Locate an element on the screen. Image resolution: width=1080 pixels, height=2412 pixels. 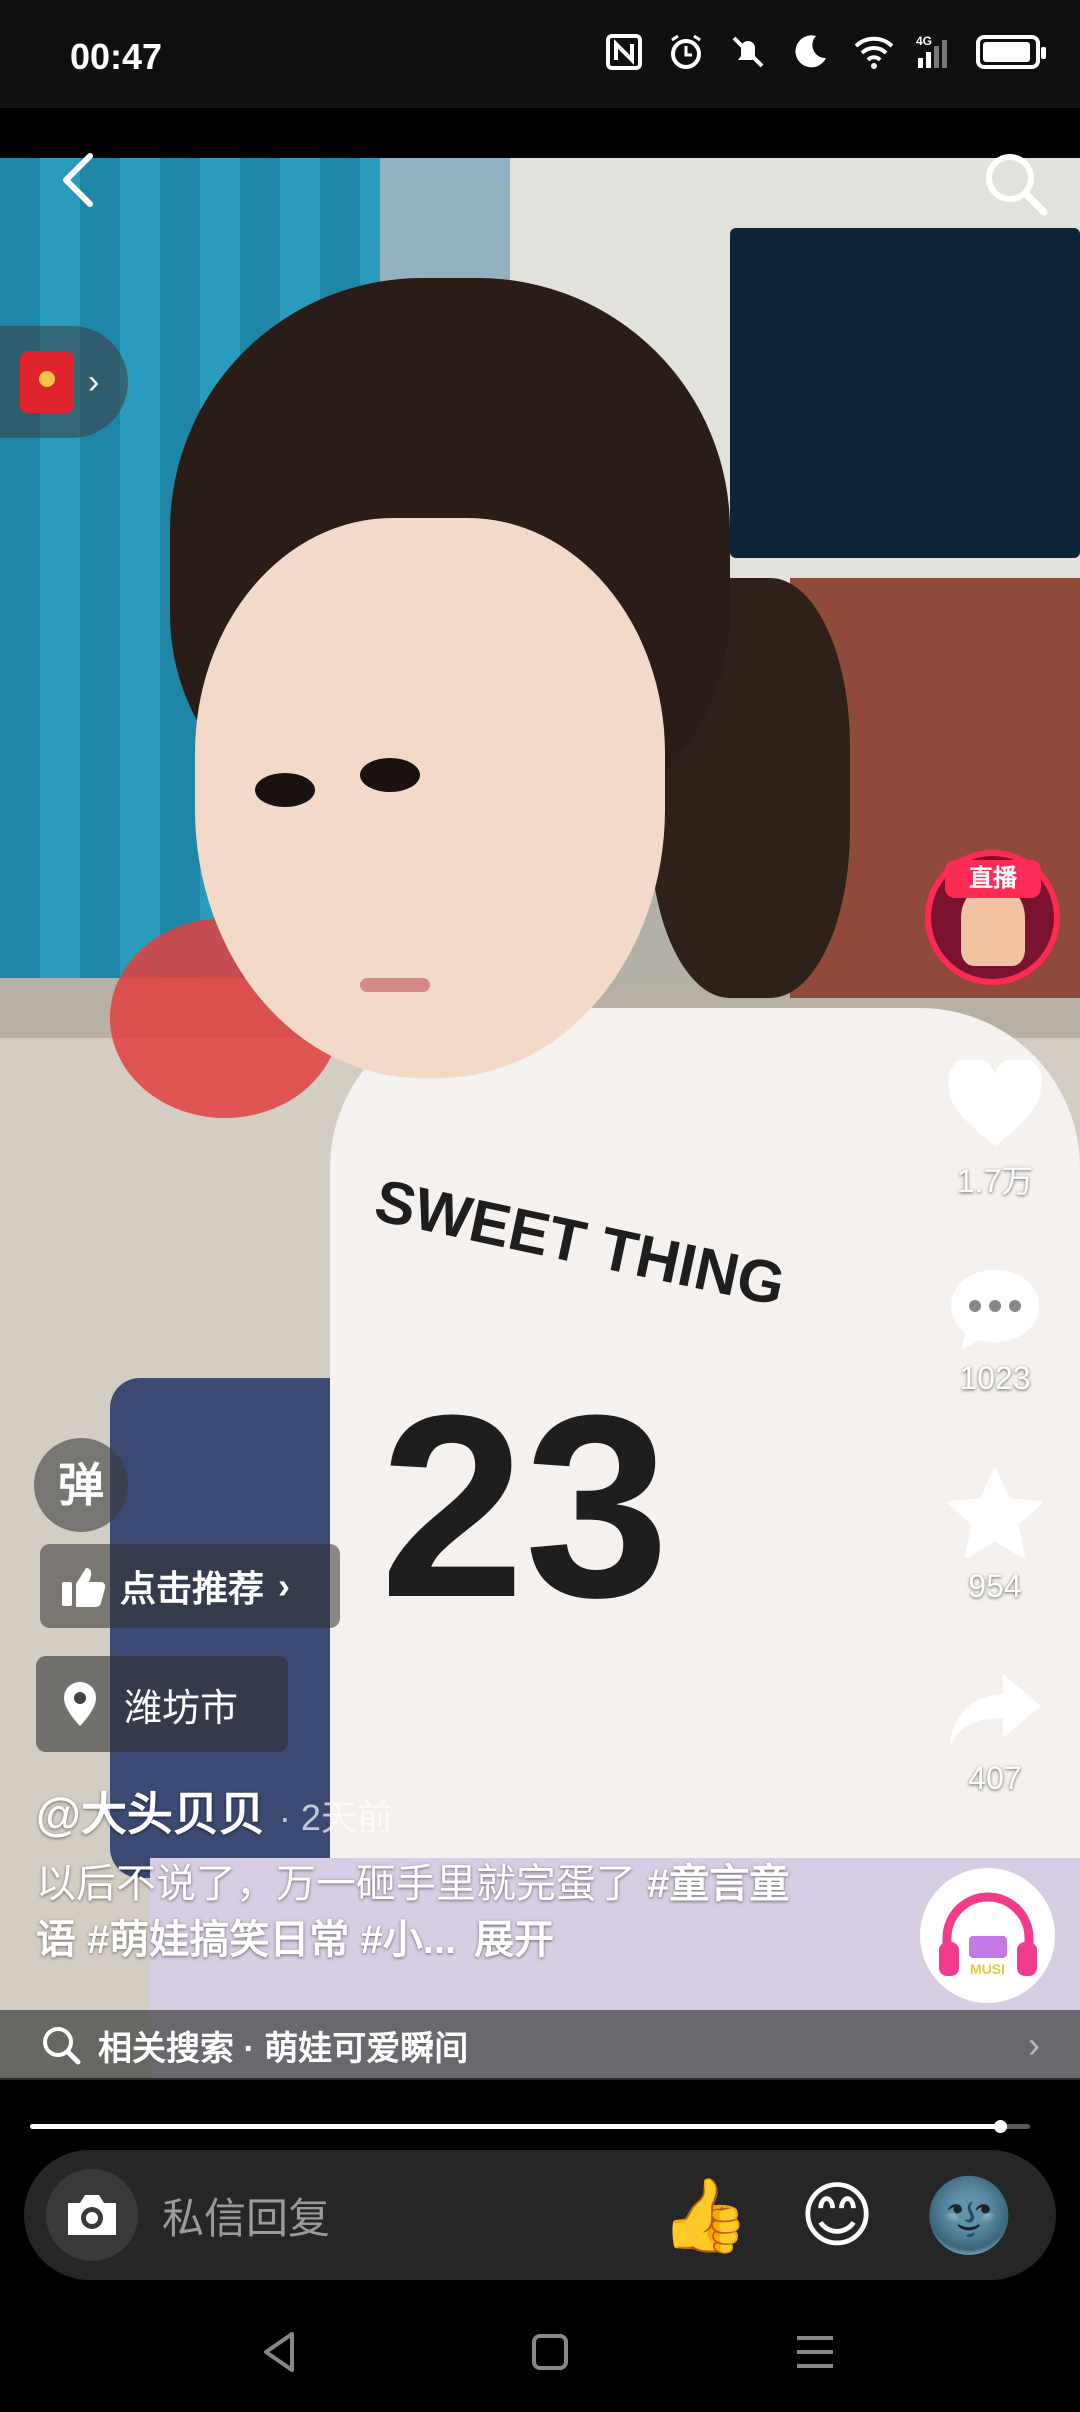
red-envelope-icon is located at coordinates (47, 382).